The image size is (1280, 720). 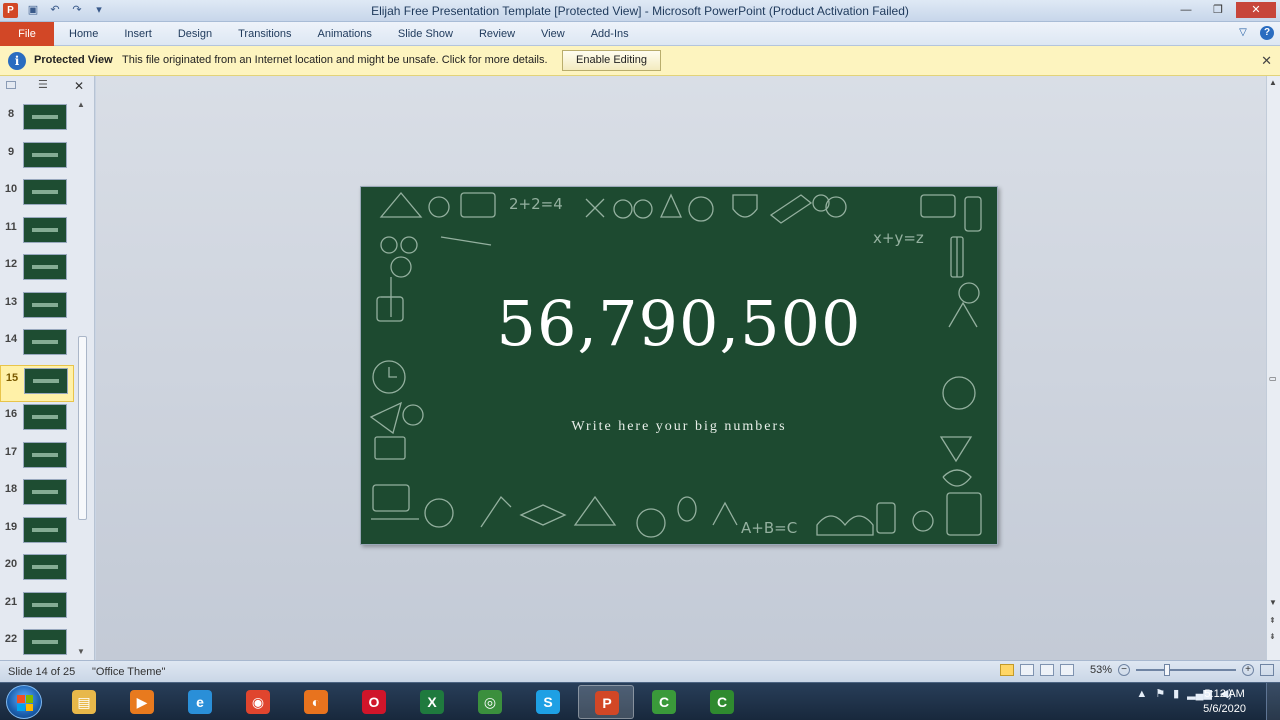 I want to click on reading-view-icon, so click(x=1046, y=670).